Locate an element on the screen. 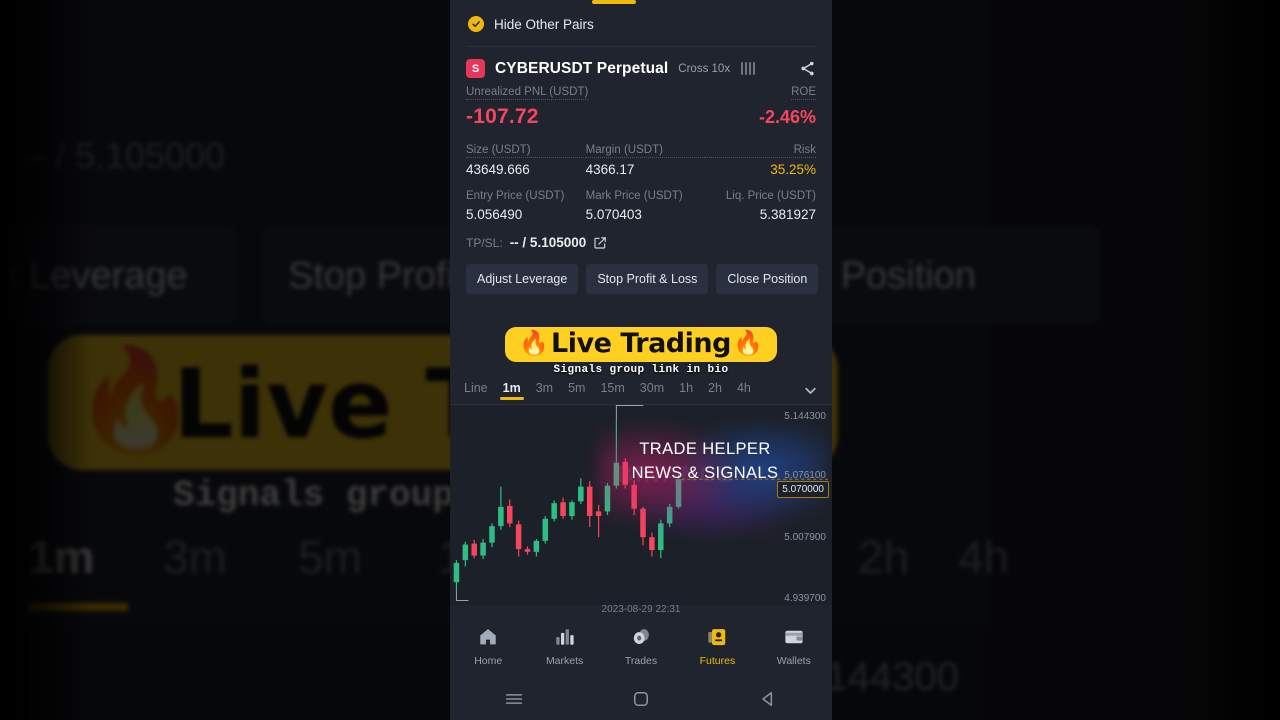 This screenshot has height=720, width=1280. home-icon is located at coordinates (488, 637).